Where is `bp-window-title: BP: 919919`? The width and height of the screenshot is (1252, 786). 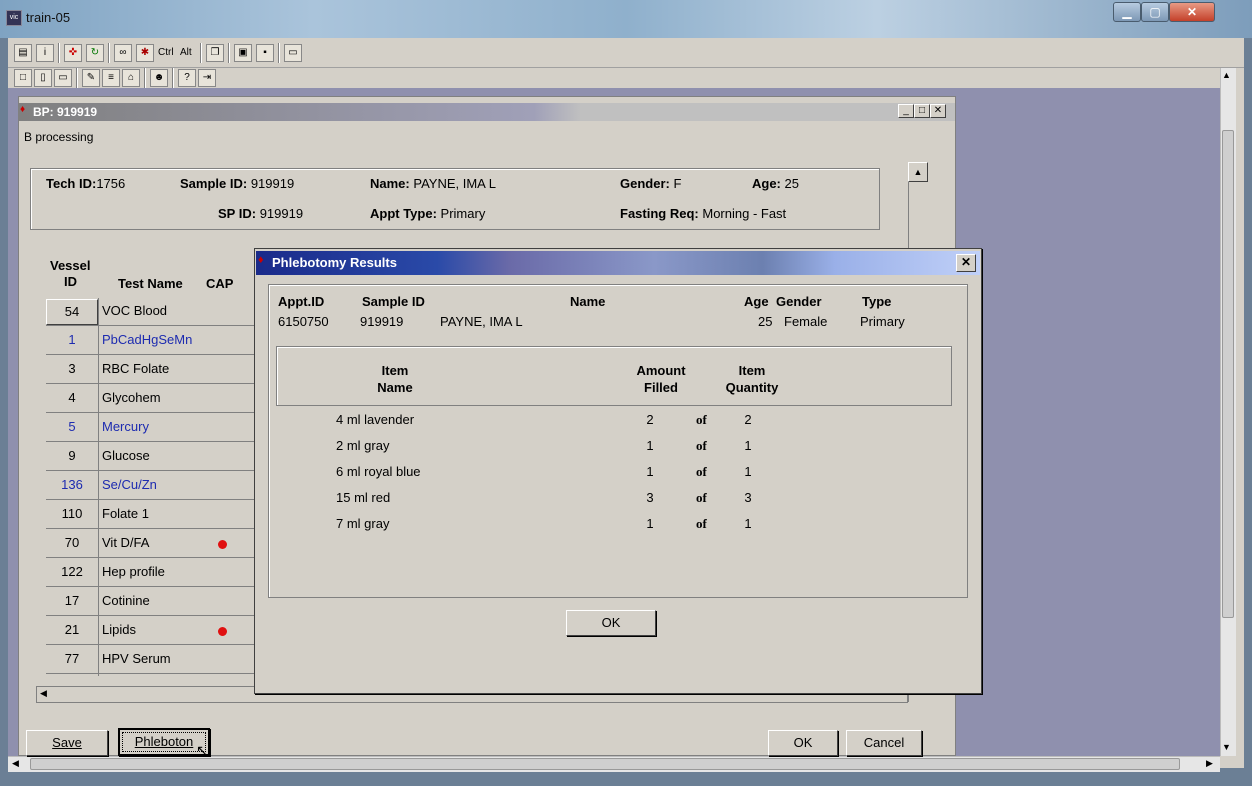 bp-window-title: BP: 919919 is located at coordinates (487, 112).